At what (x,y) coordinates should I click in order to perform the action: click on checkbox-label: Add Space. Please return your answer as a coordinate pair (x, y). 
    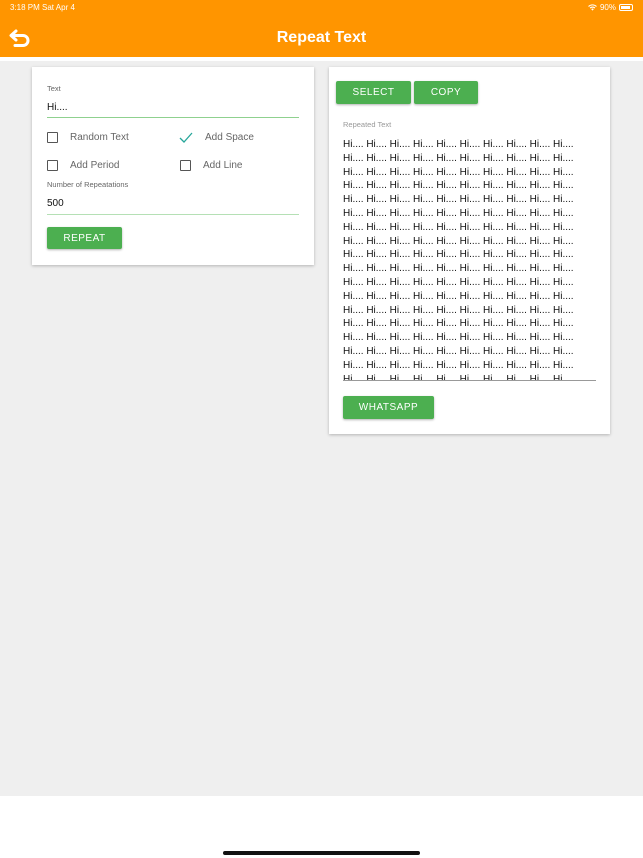
    Looking at the image, I should click on (229, 137).